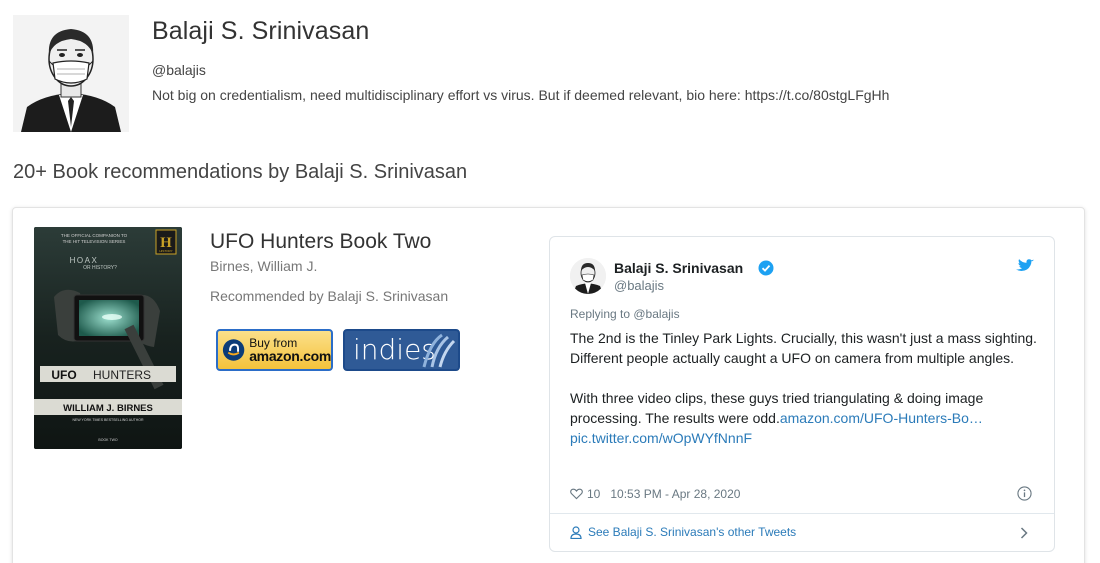 This screenshot has height=563, width=1100. Describe the element at coordinates (625, 314) in the screenshot. I see `tweet-replying-to: Replying to @balajis` at that location.